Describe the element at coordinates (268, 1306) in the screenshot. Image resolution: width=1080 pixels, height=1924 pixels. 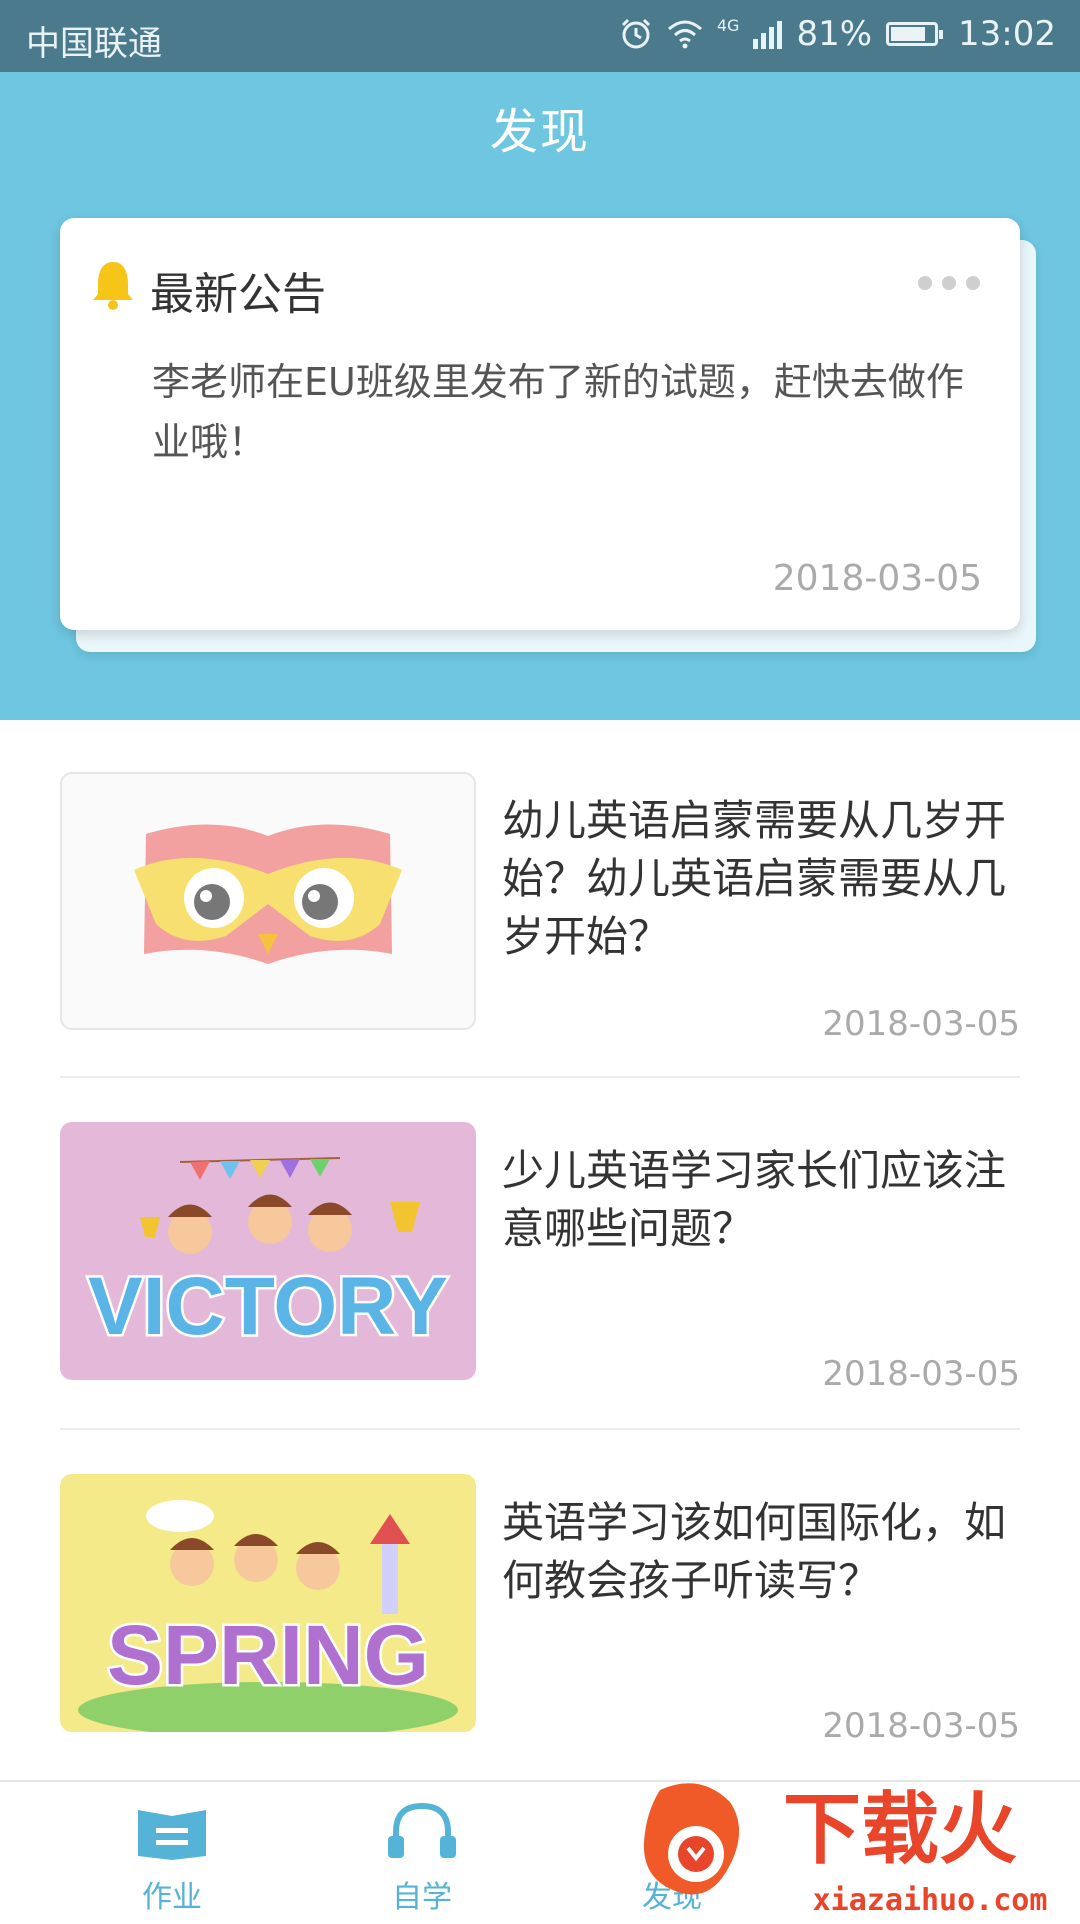
I see `victory-text: VICTORY` at that location.